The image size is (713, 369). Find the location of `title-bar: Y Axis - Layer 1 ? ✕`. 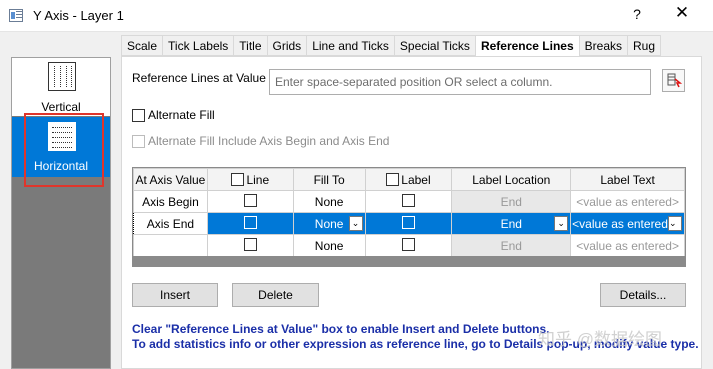

title-bar: Y Axis - Layer 1 ? ✕ is located at coordinates (356, 16).